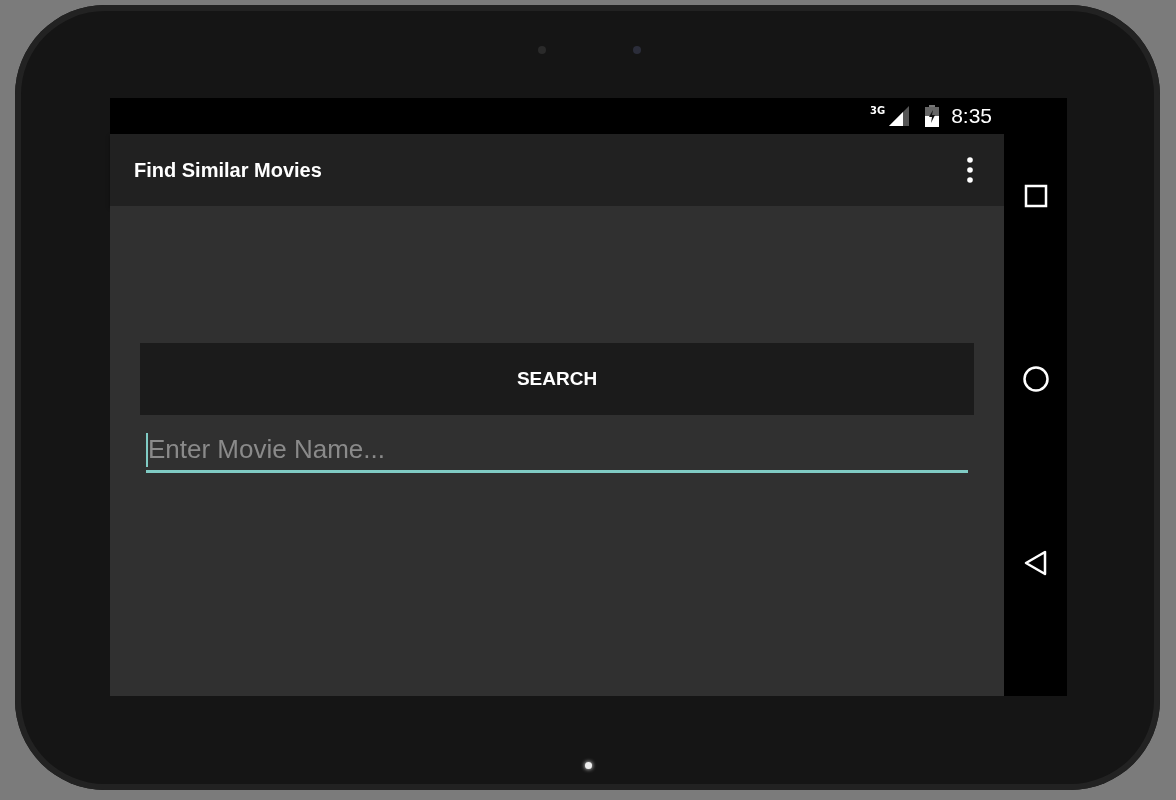  I want to click on camera-lens-icon, so click(637, 50).